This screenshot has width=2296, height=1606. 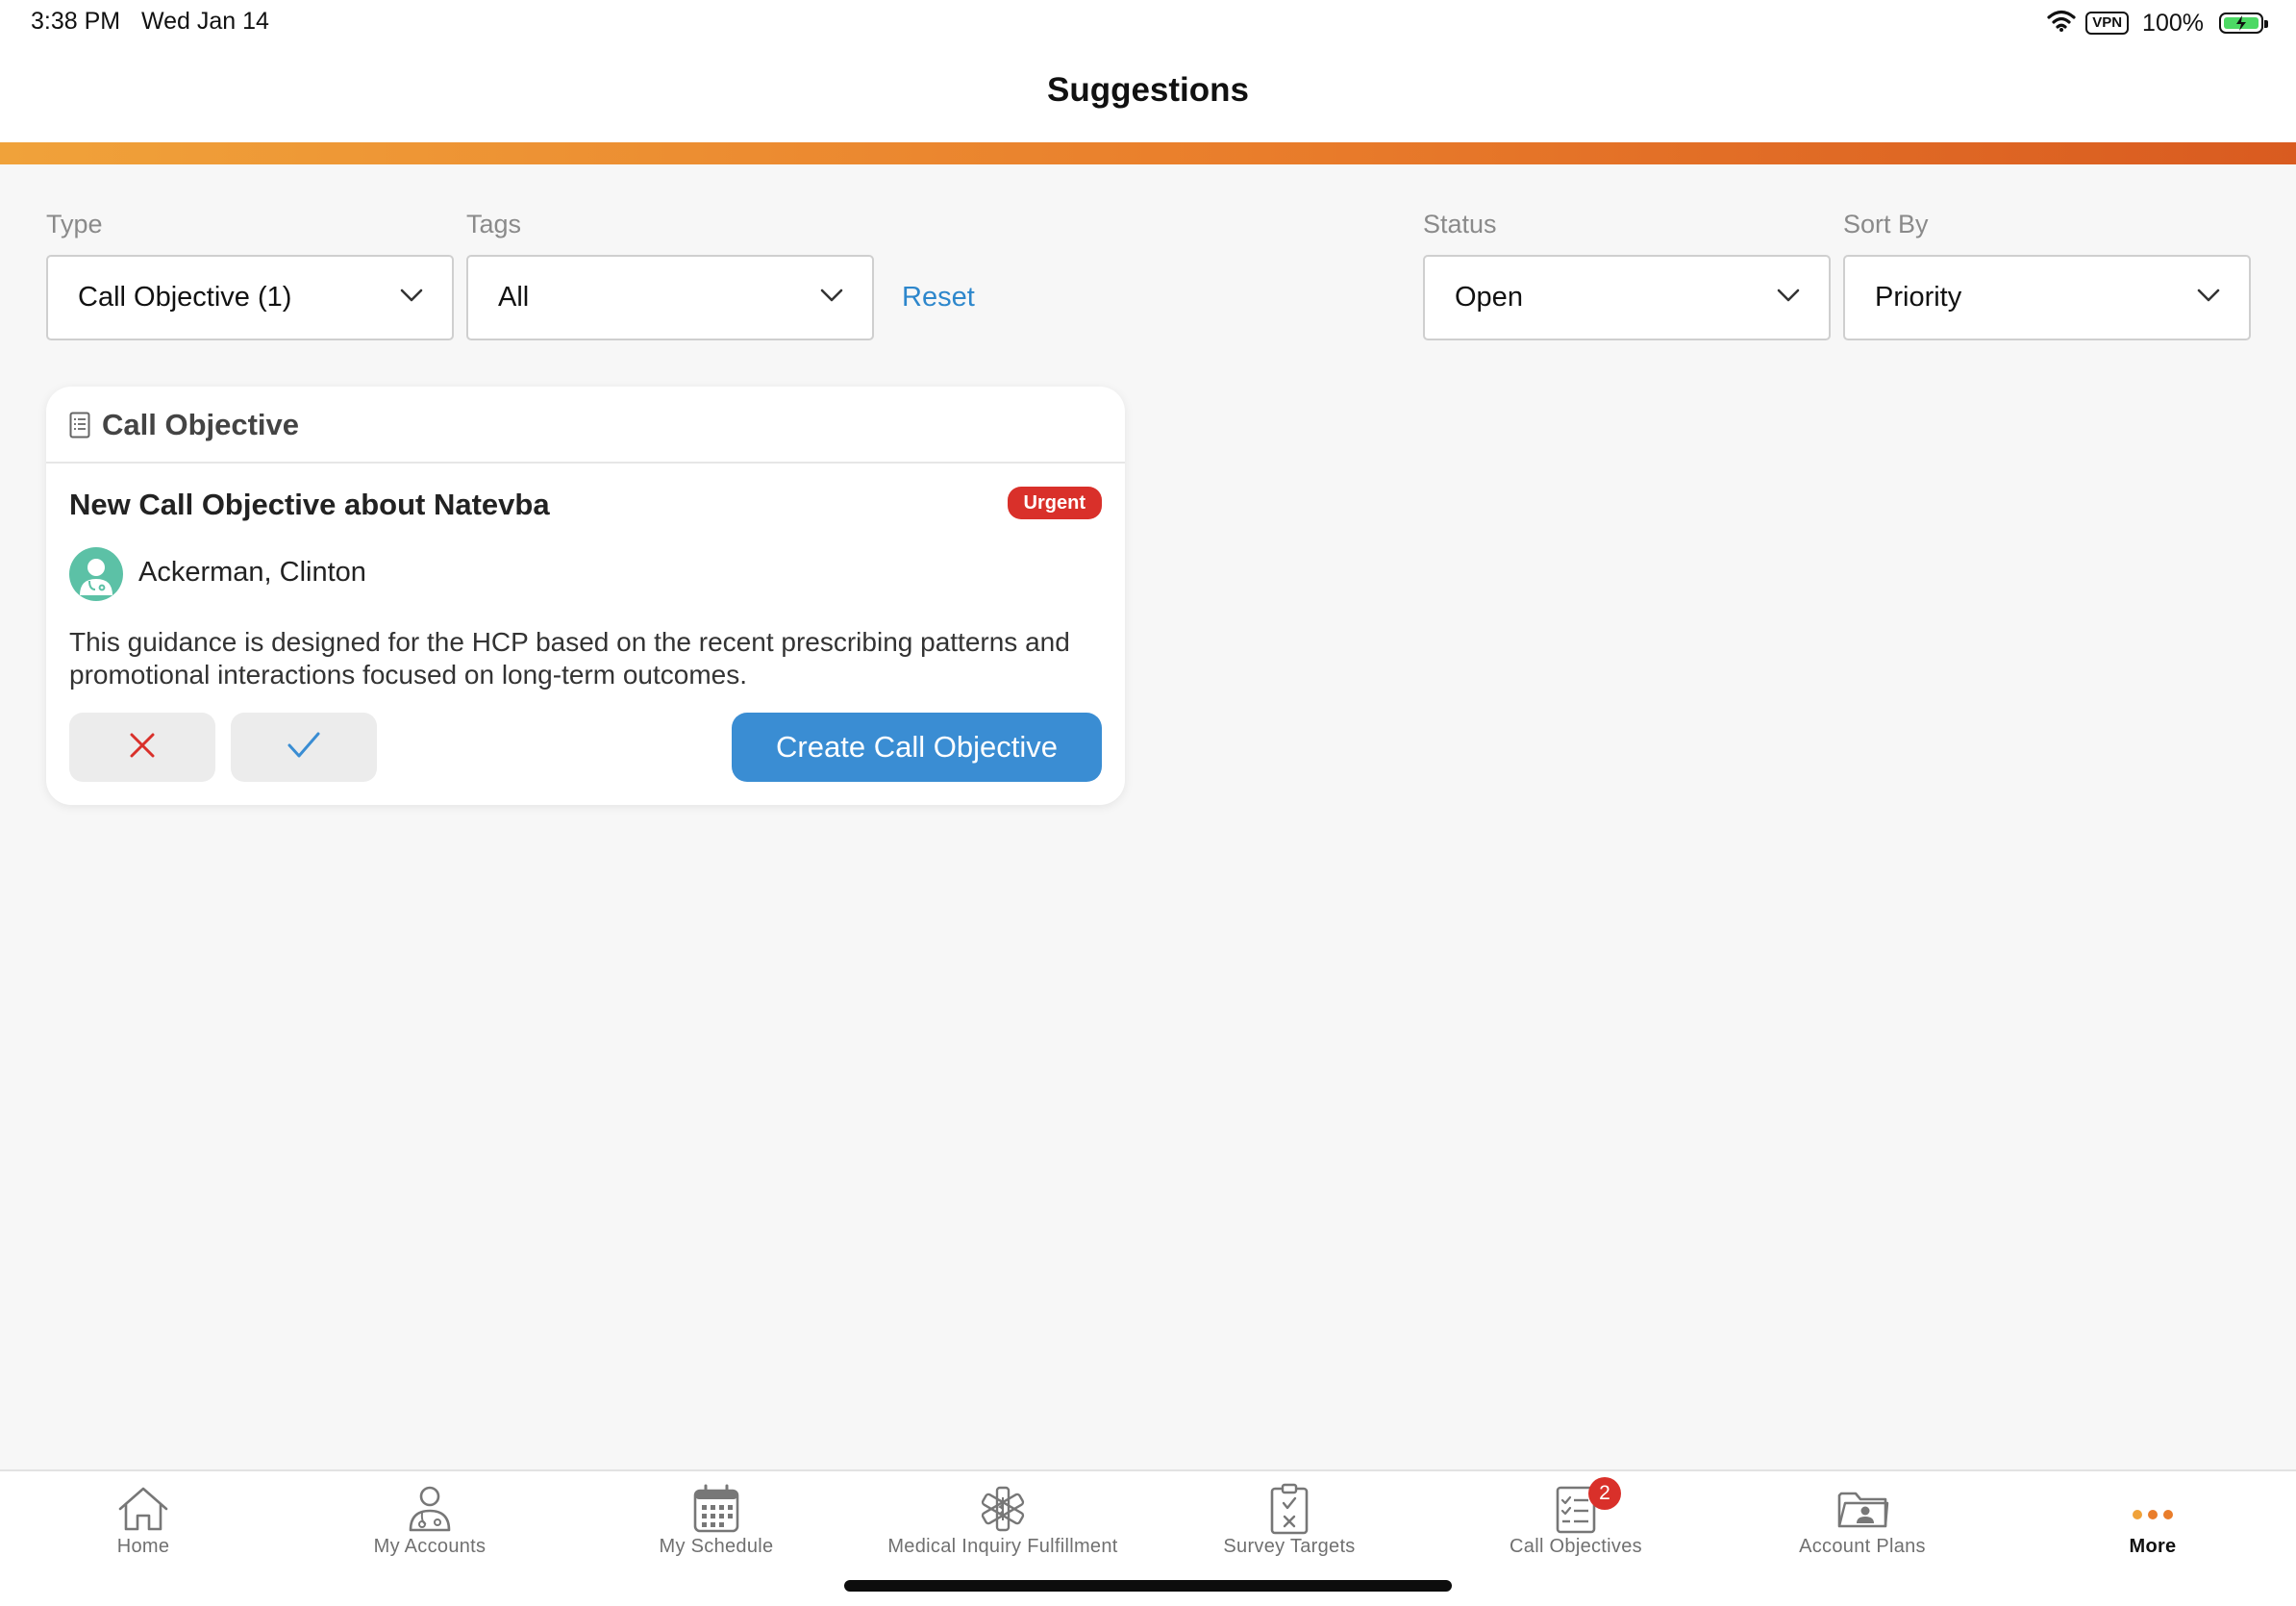 I want to click on dismiss-button, so click(x=142, y=747).